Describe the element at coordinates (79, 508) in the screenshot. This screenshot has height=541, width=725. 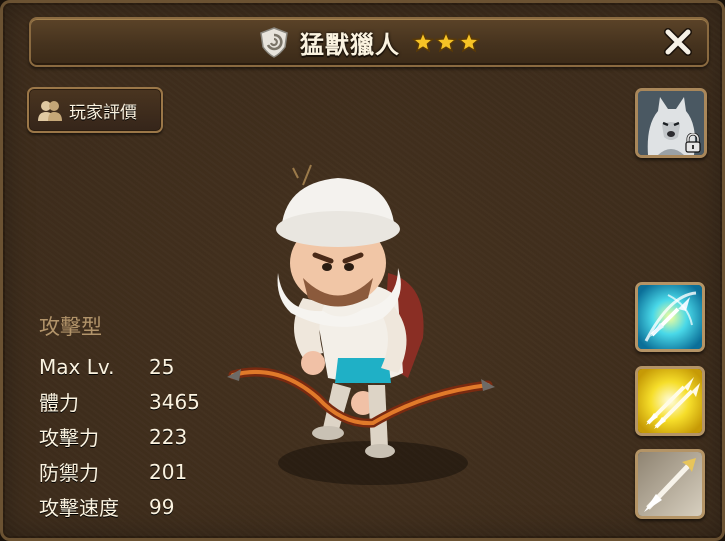
I see `stat-label: 攻擊速度` at that location.